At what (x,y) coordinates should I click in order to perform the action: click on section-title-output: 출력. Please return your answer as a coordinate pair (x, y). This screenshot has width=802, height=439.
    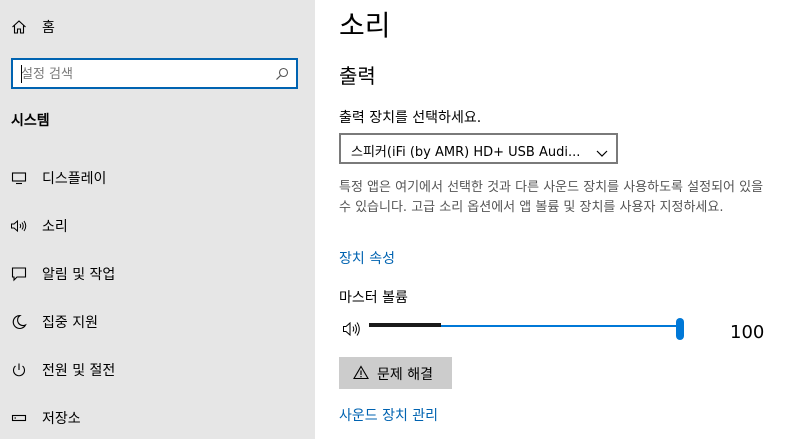
    Looking at the image, I should click on (357, 76).